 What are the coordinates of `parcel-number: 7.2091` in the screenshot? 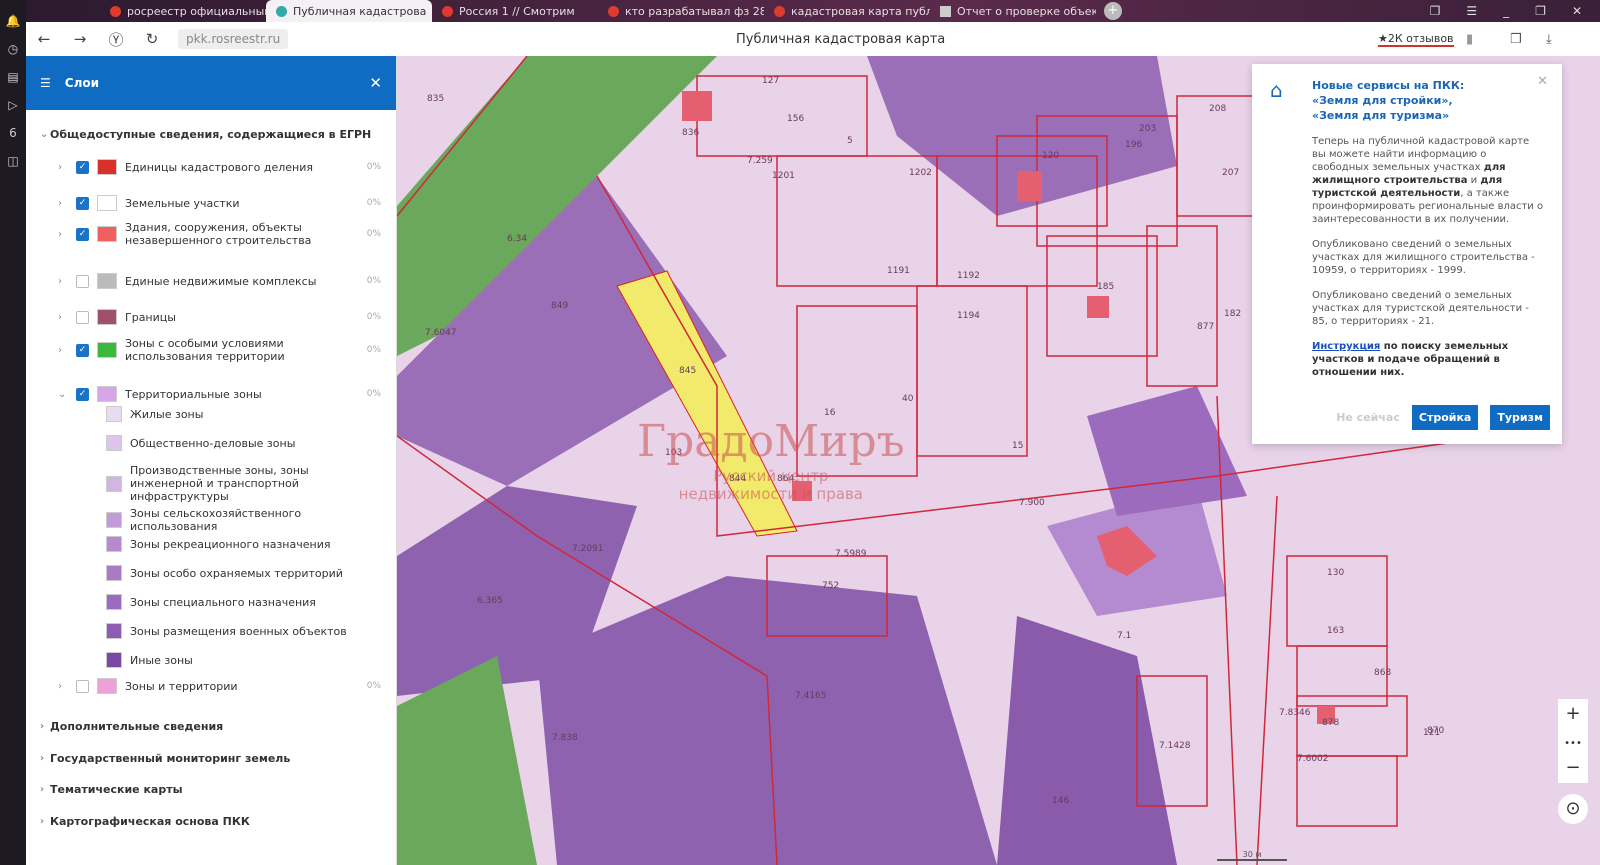 It's located at (588, 549).